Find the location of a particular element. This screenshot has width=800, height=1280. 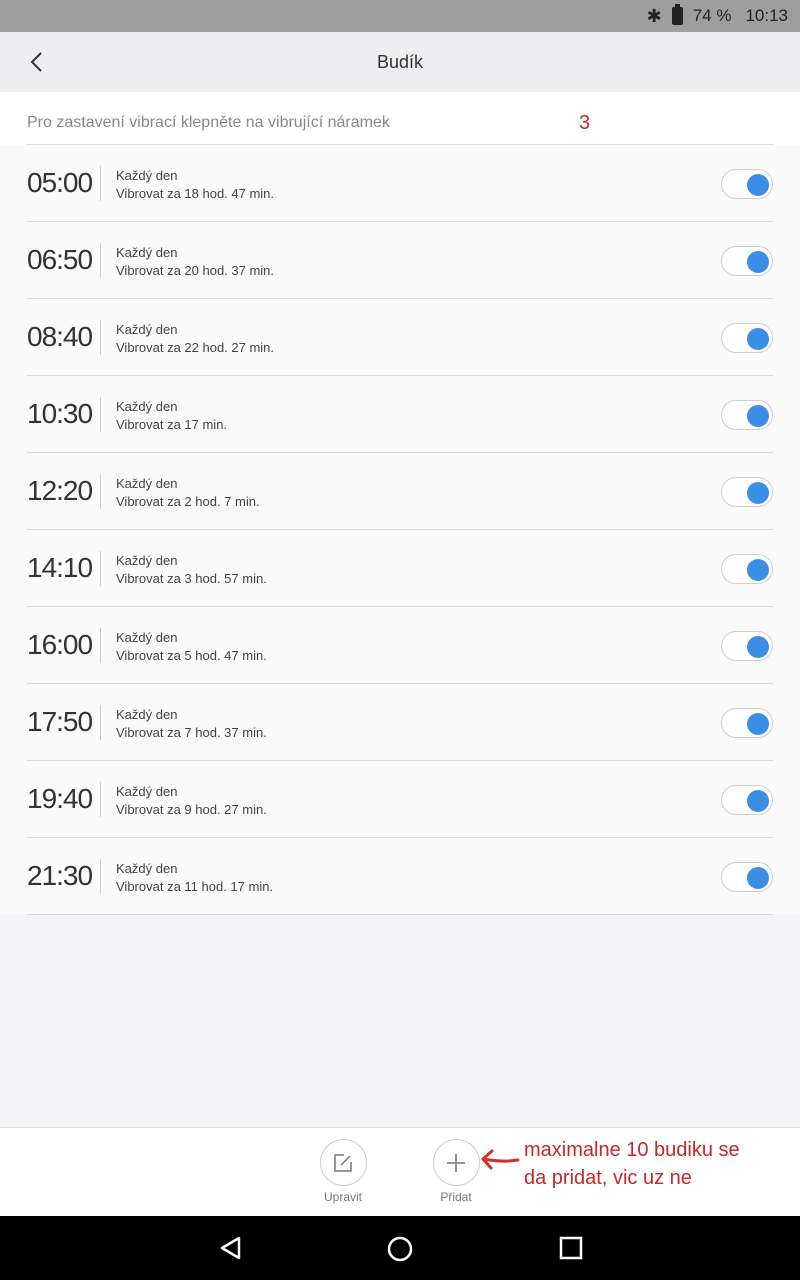

status-bar: ✱ 74 % 10:13 is located at coordinates (400, 16).